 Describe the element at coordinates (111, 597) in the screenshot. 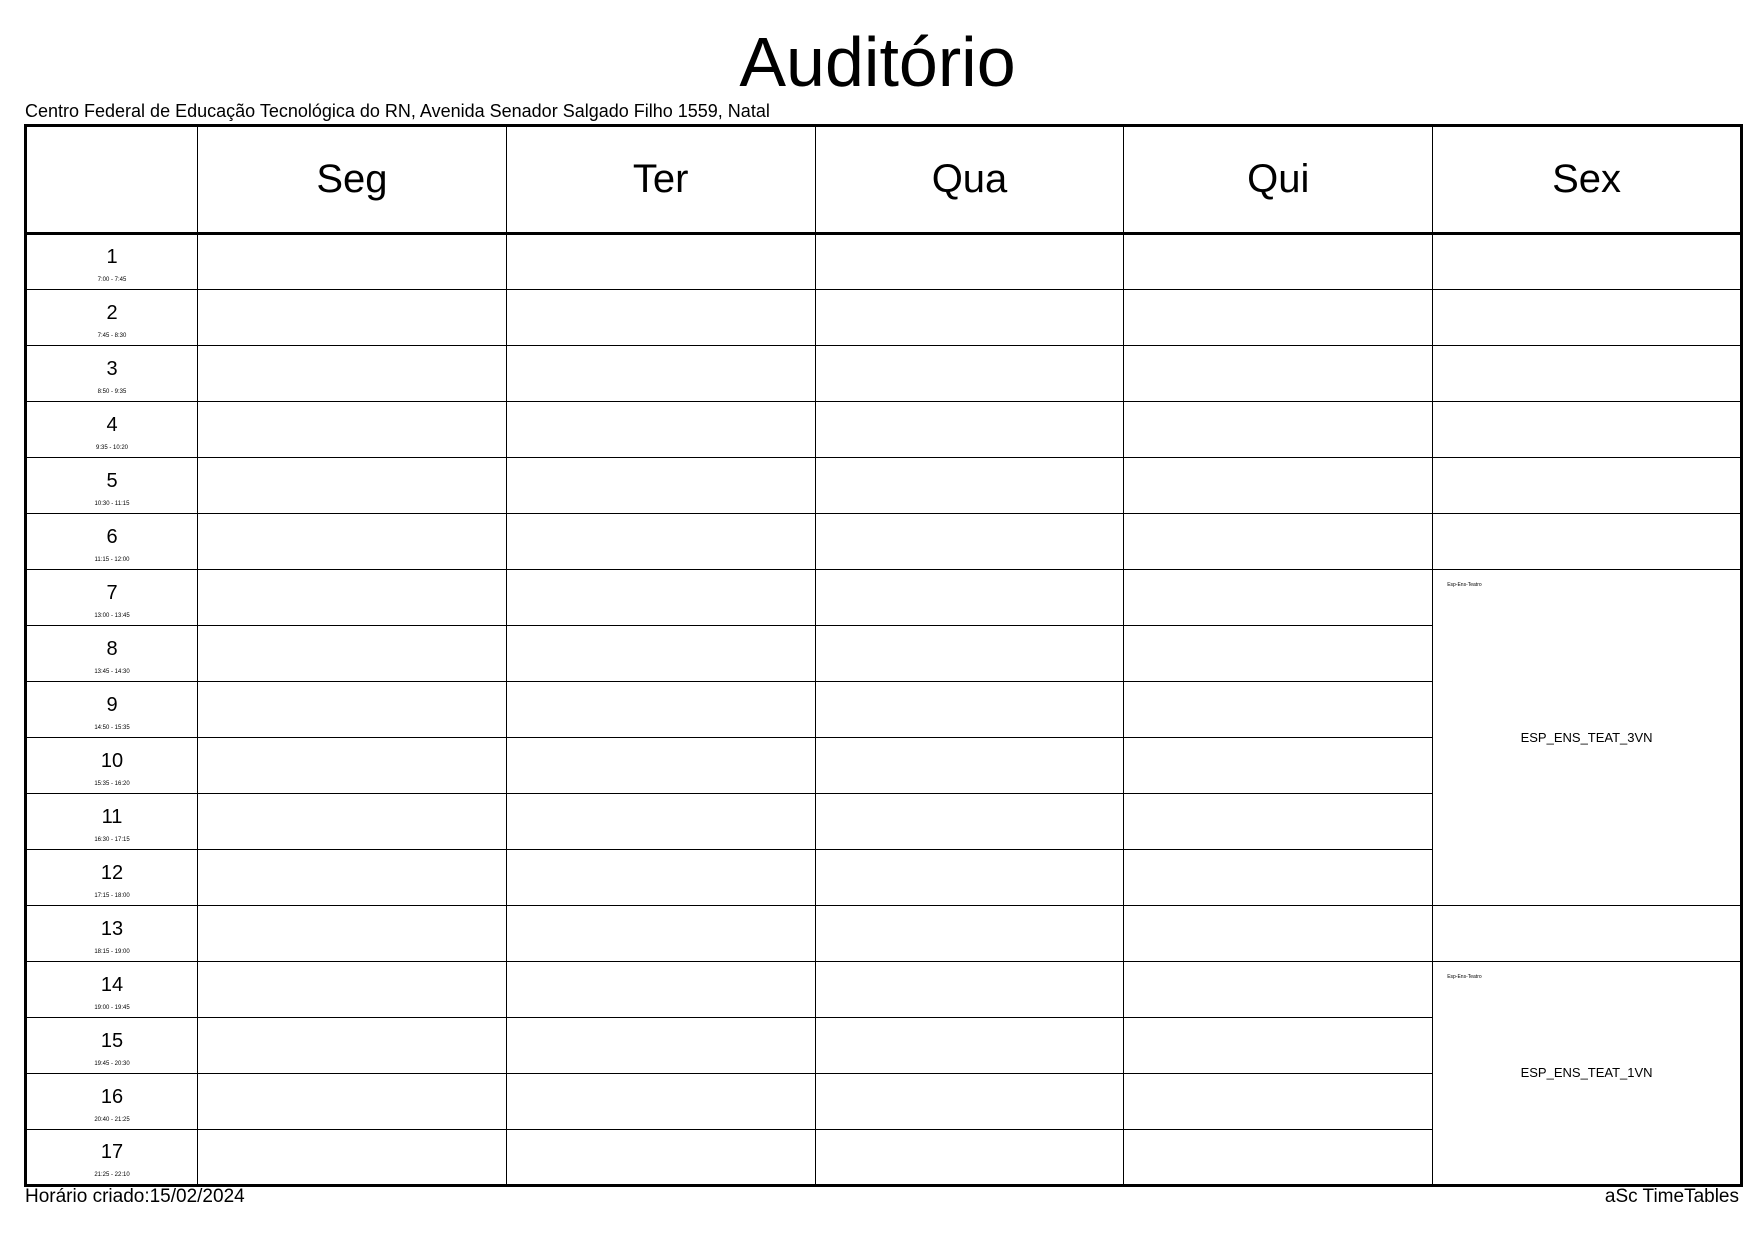

I see `period-label-cell: 7 13:00 - 13:45` at that location.